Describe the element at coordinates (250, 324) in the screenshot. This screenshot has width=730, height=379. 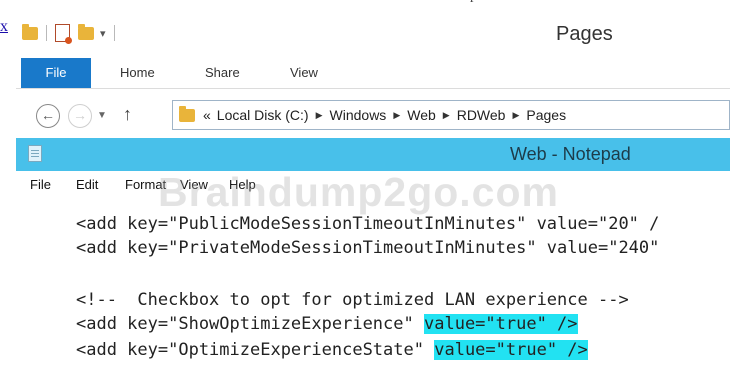
I see `text-segment: <add key="ShowOptimizeExperience"` at that location.